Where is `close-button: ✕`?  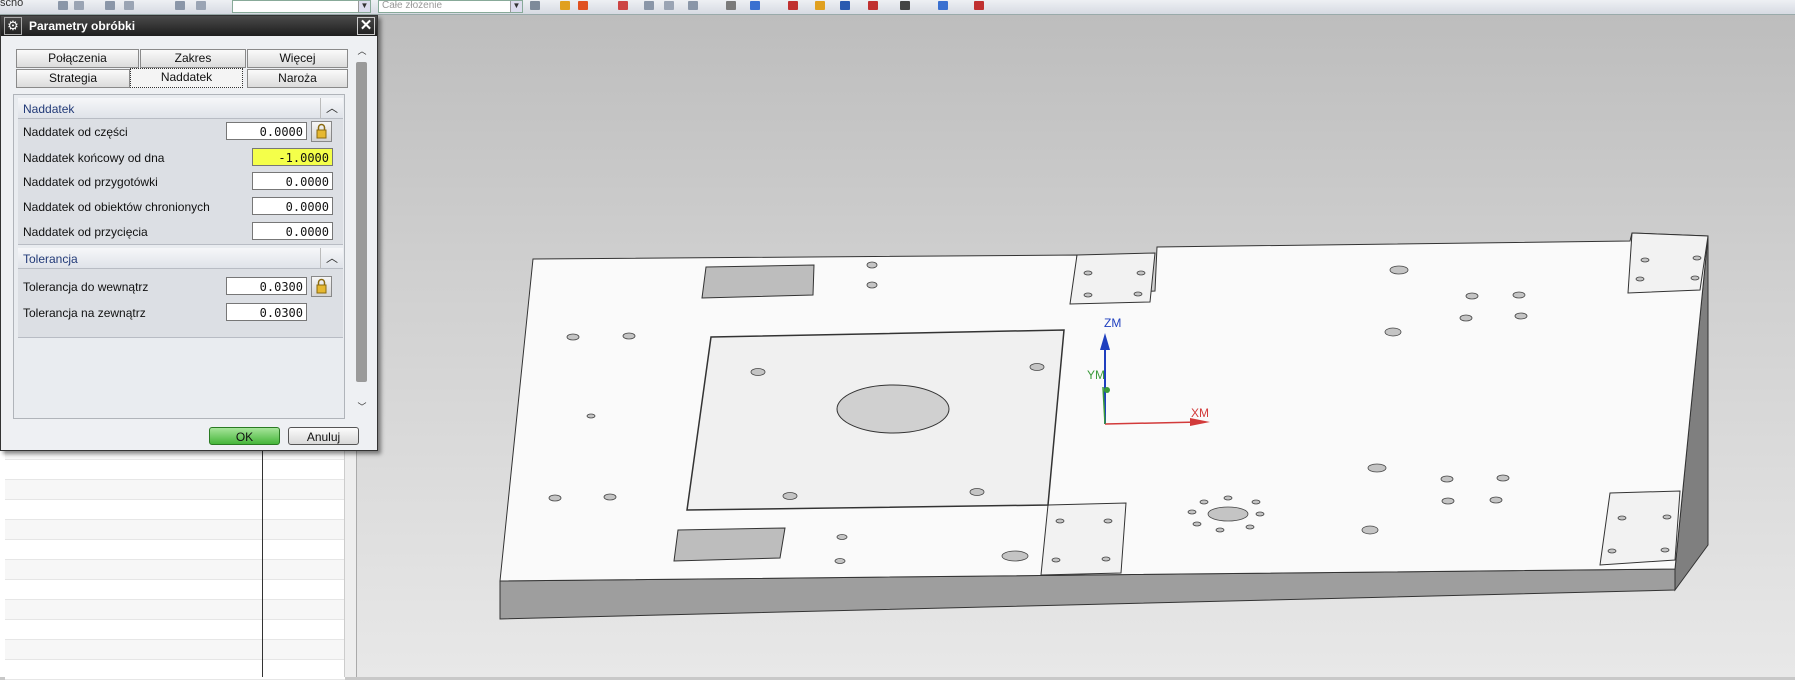
close-button: ✕ is located at coordinates (366, 26).